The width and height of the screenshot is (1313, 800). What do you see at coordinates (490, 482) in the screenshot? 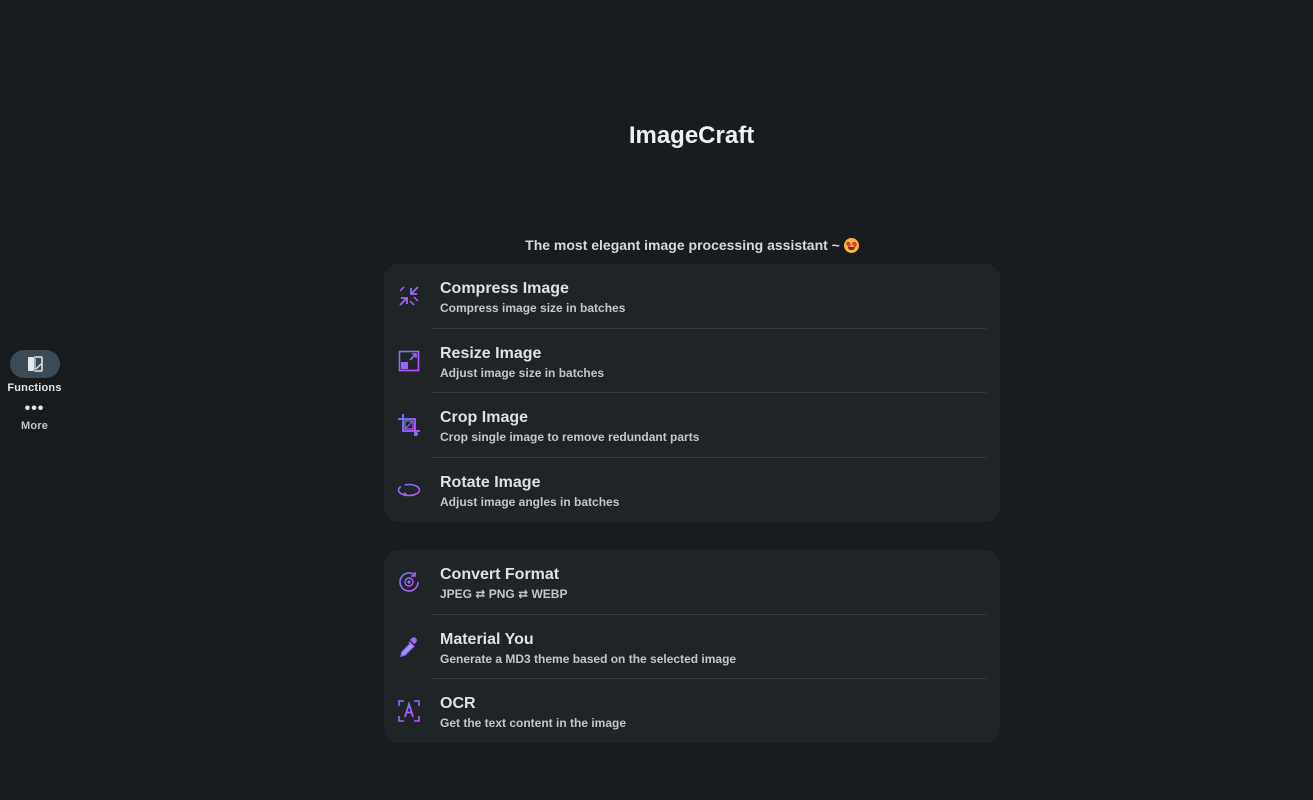
I see `item-title: Rotate Image` at bounding box center [490, 482].